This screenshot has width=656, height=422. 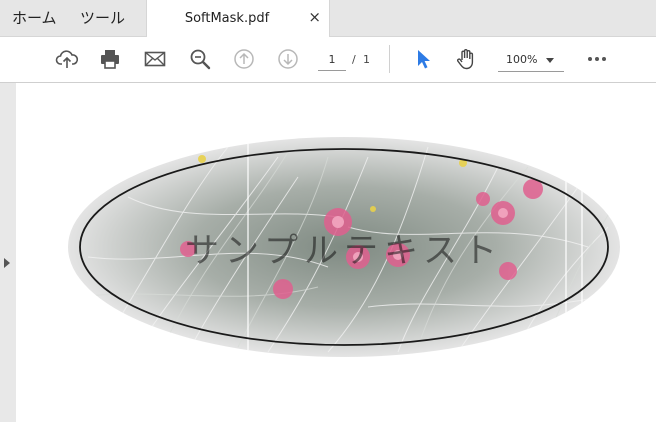 I want to click on more-icon, so click(x=597, y=59).